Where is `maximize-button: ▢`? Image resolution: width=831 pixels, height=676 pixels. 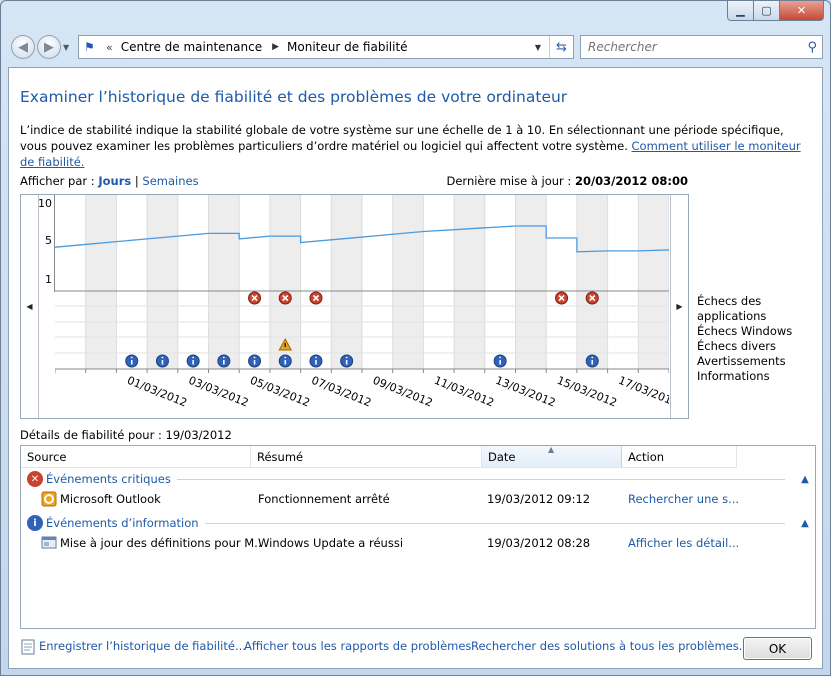
maximize-button: ▢ is located at coordinates (767, 11).